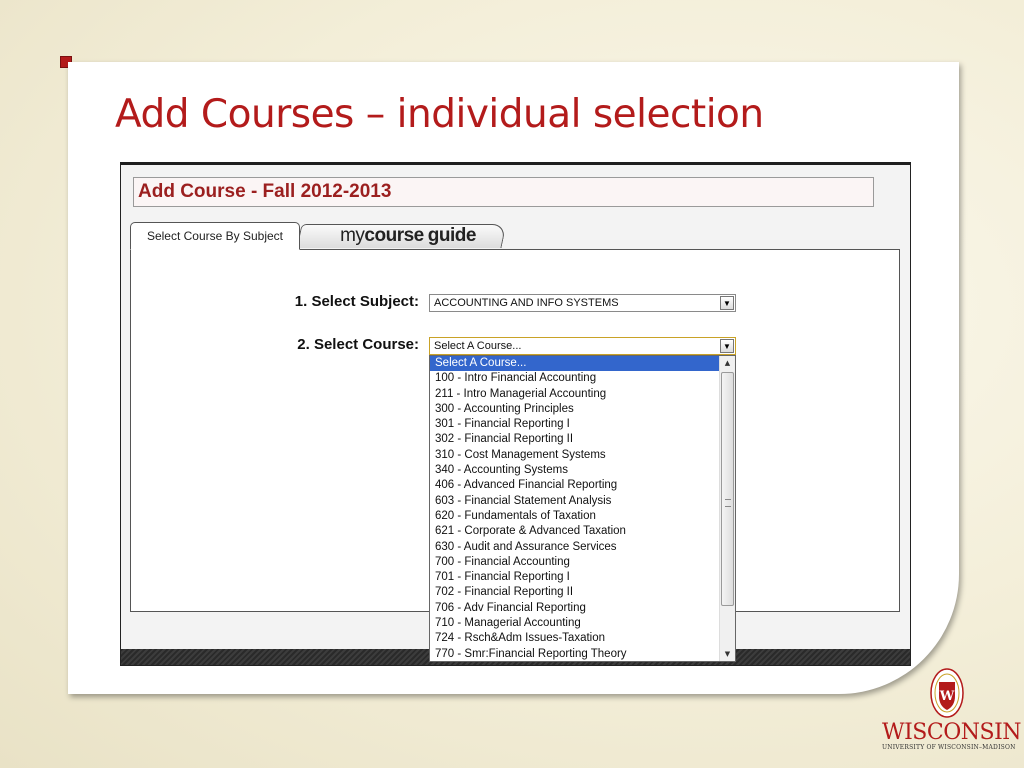 The width and height of the screenshot is (1024, 768). What do you see at coordinates (574, 378) in the screenshot?
I see `course-option: 100 - Intro Financial Accounting` at bounding box center [574, 378].